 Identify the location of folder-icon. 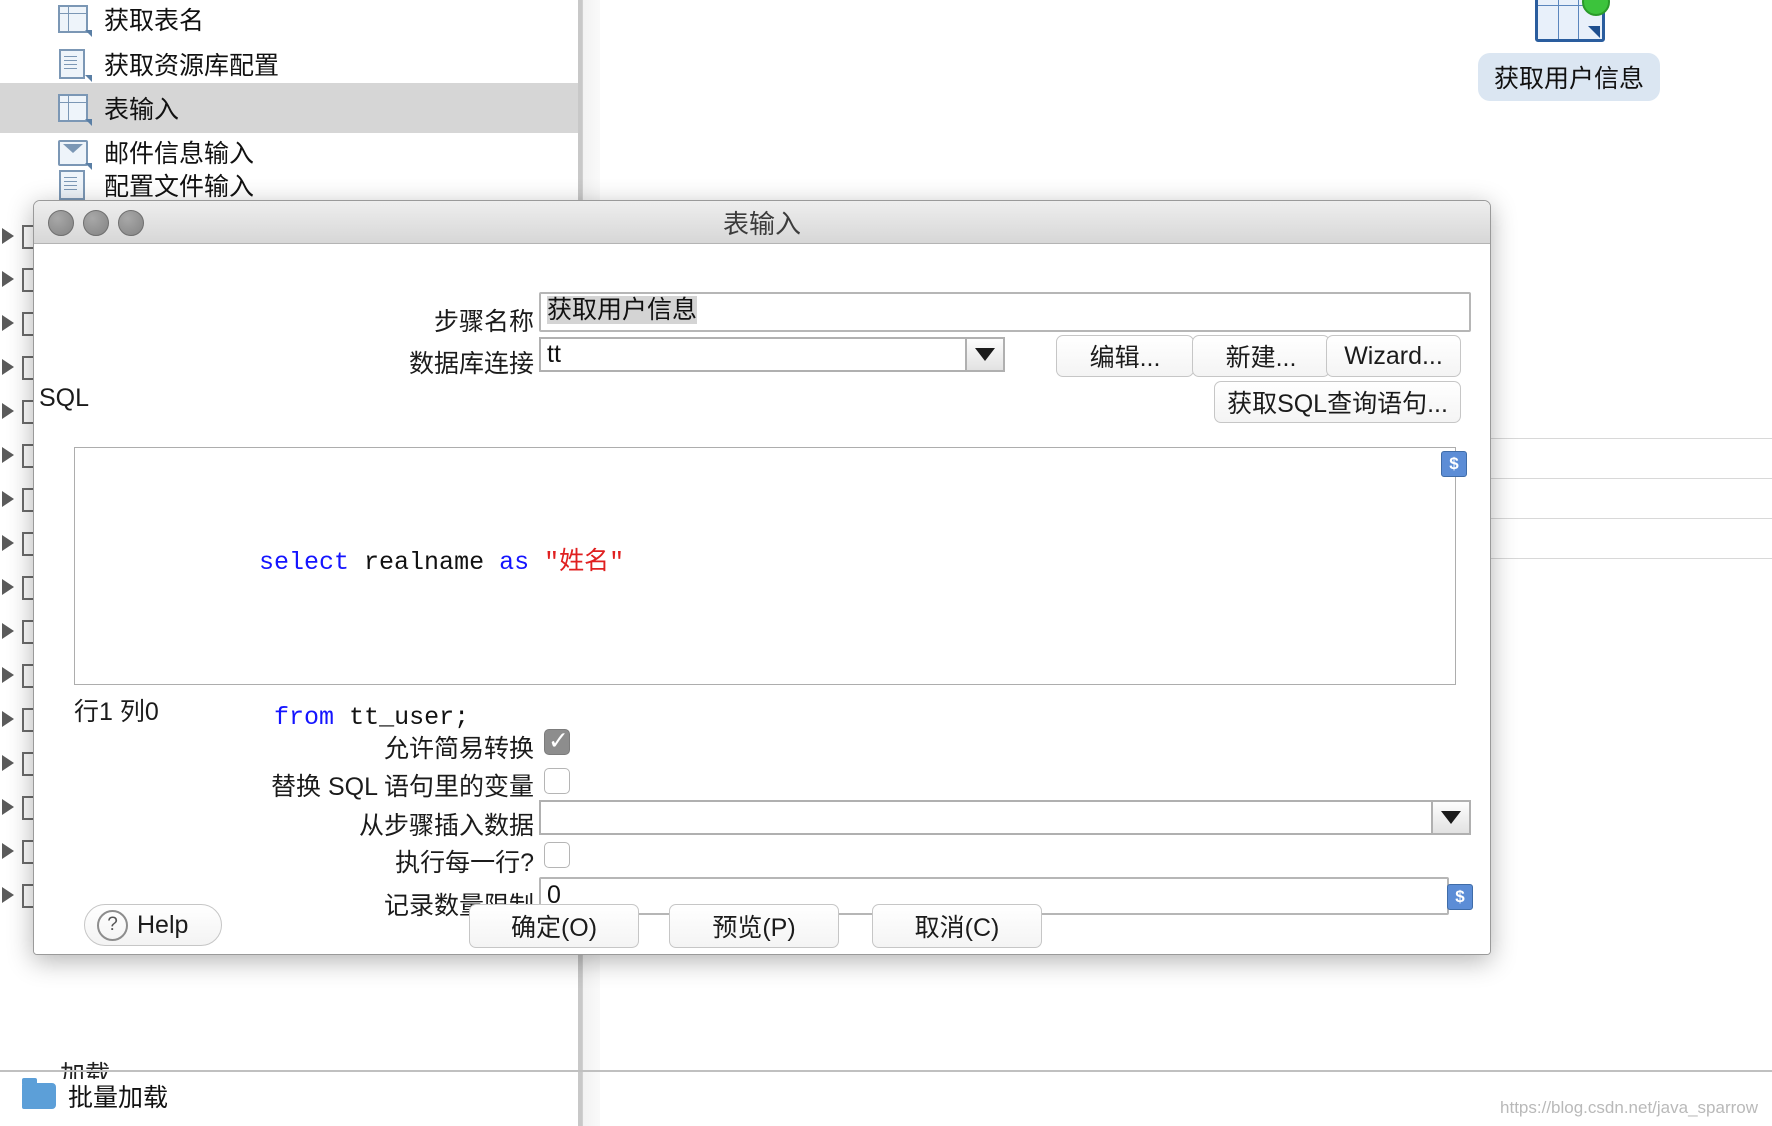
(39, 1093).